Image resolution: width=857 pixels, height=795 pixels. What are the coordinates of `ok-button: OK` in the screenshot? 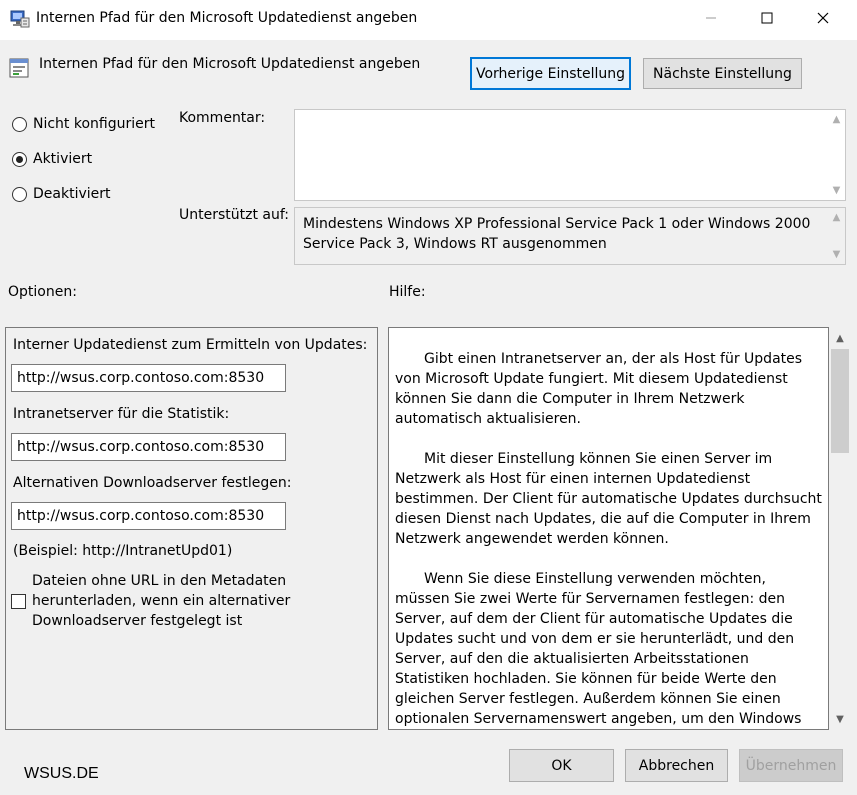 It's located at (561, 765).